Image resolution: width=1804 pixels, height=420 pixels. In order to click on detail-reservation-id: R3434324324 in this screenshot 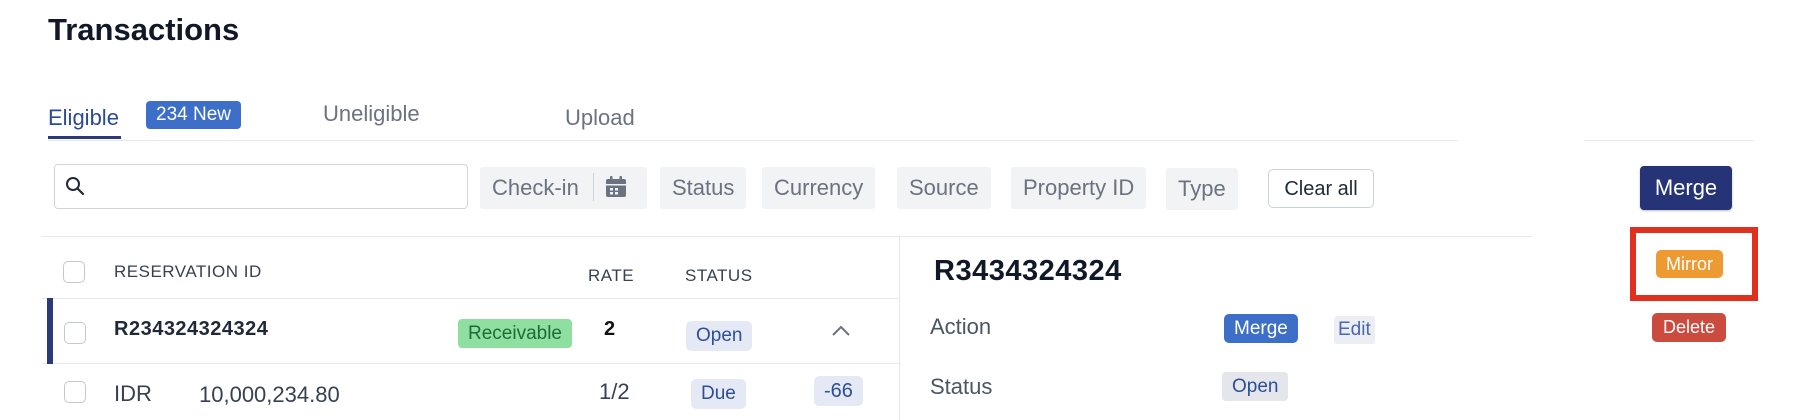, I will do `click(1028, 271)`.